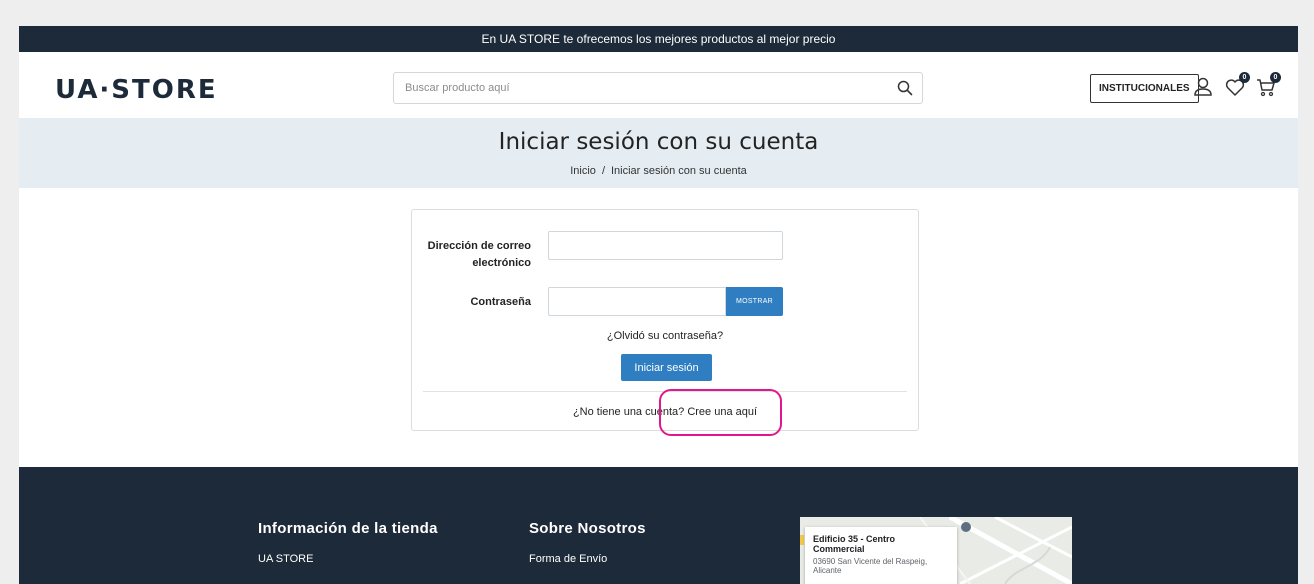 This screenshot has width=1314, height=584. Describe the element at coordinates (854, 544) in the screenshot. I see `map-place-name: Edificio 35 - Centro Commercial` at that location.